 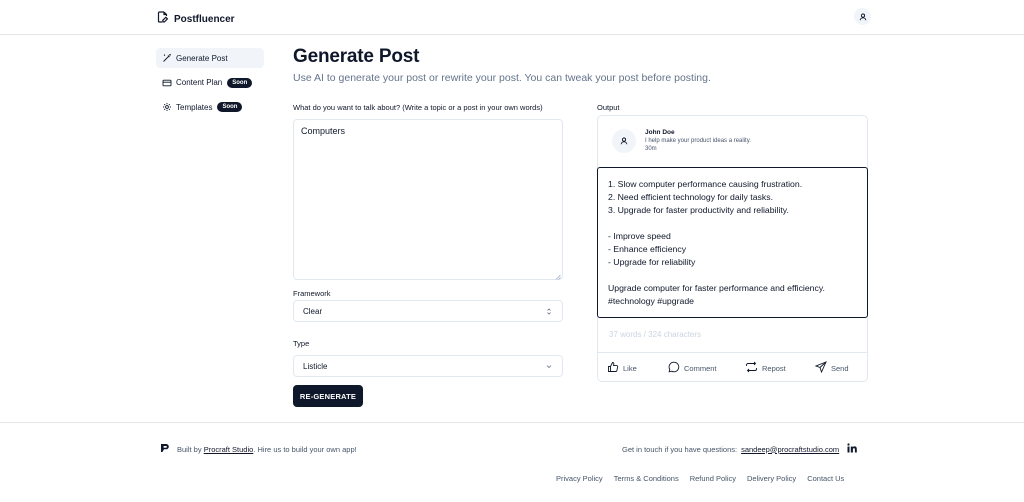 What do you see at coordinates (613, 368) in the screenshot?
I see `thumbs-up-icon` at bounding box center [613, 368].